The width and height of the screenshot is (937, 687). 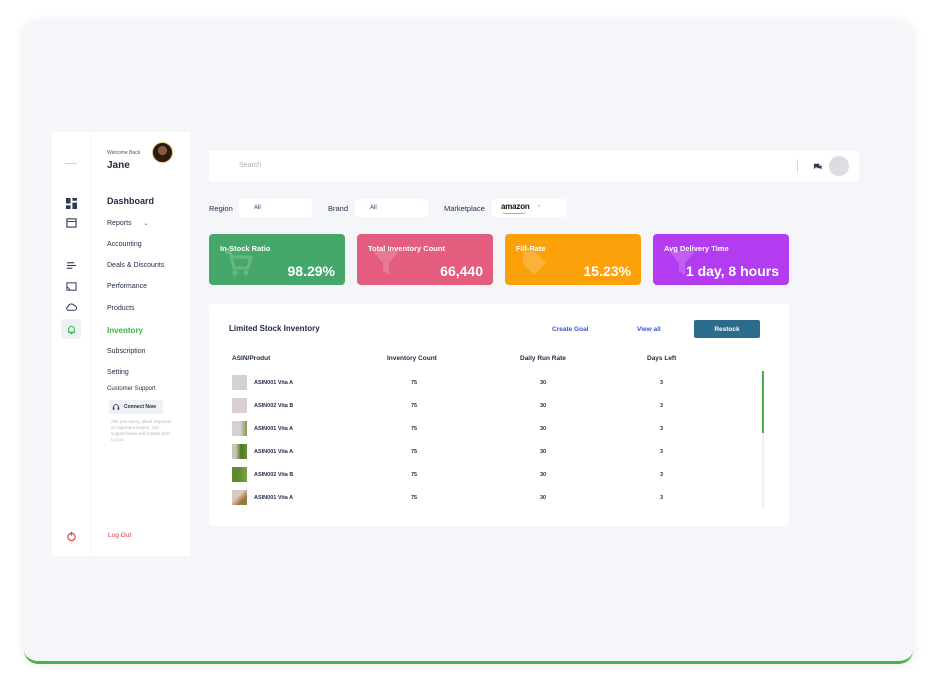 I want to click on scrollbar-thumb, so click(x=763, y=402).